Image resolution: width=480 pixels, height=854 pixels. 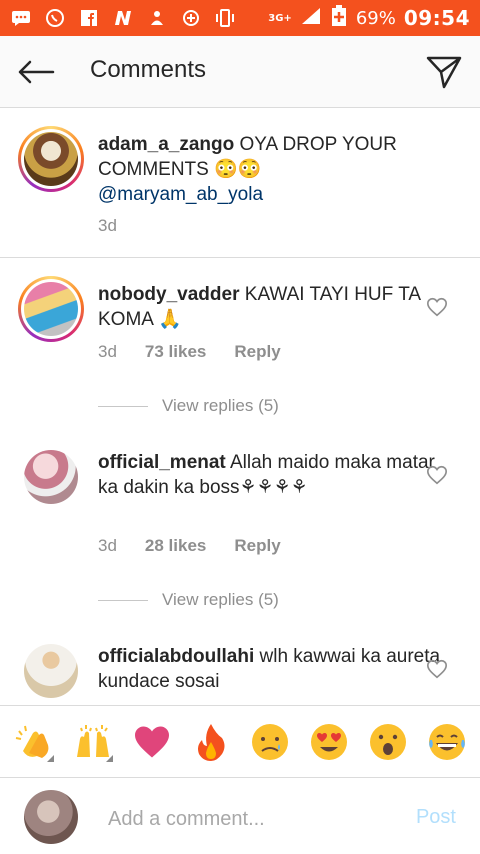 What do you see at coordinates (21, 18) in the screenshot?
I see `message-icon` at bounding box center [21, 18].